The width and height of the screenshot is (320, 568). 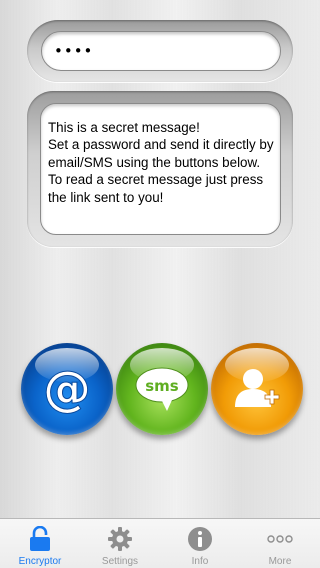 What do you see at coordinates (200, 539) in the screenshot?
I see `info-icon` at bounding box center [200, 539].